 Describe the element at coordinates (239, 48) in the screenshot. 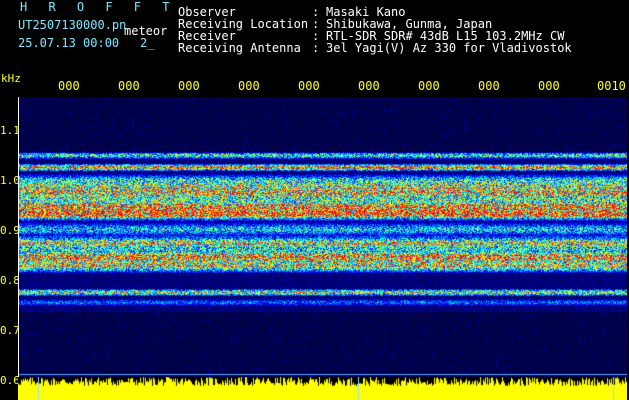

I see `meta-label-antenna: Receiving Antenna` at that location.